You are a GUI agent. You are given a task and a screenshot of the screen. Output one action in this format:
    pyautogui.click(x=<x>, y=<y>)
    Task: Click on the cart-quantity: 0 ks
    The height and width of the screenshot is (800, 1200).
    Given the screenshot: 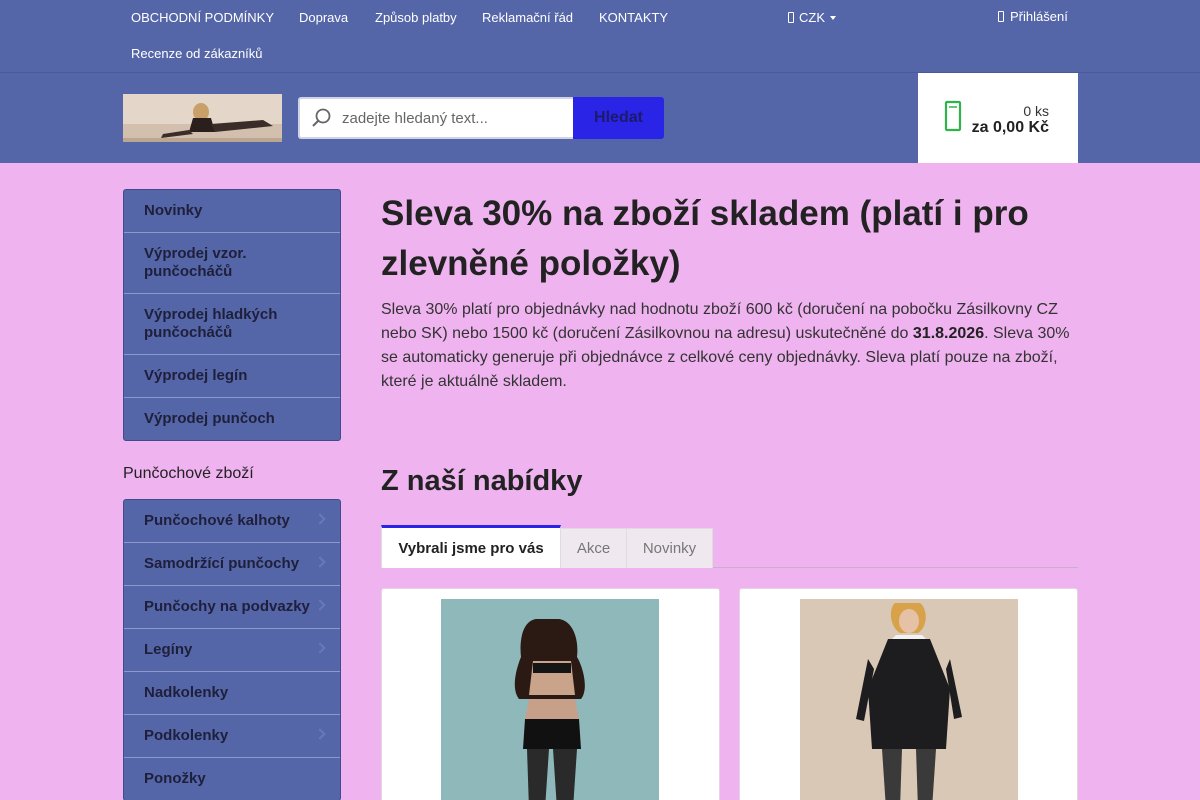 What is the action you would take?
    pyautogui.click(x=1036, y=111)
    